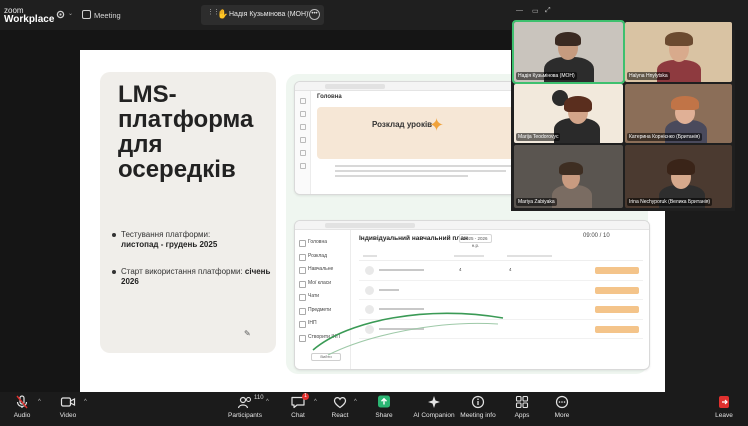 This screenshot has height=426, width=748. I want to click on plan-time: 09:00 / 10, so click(596, 236).